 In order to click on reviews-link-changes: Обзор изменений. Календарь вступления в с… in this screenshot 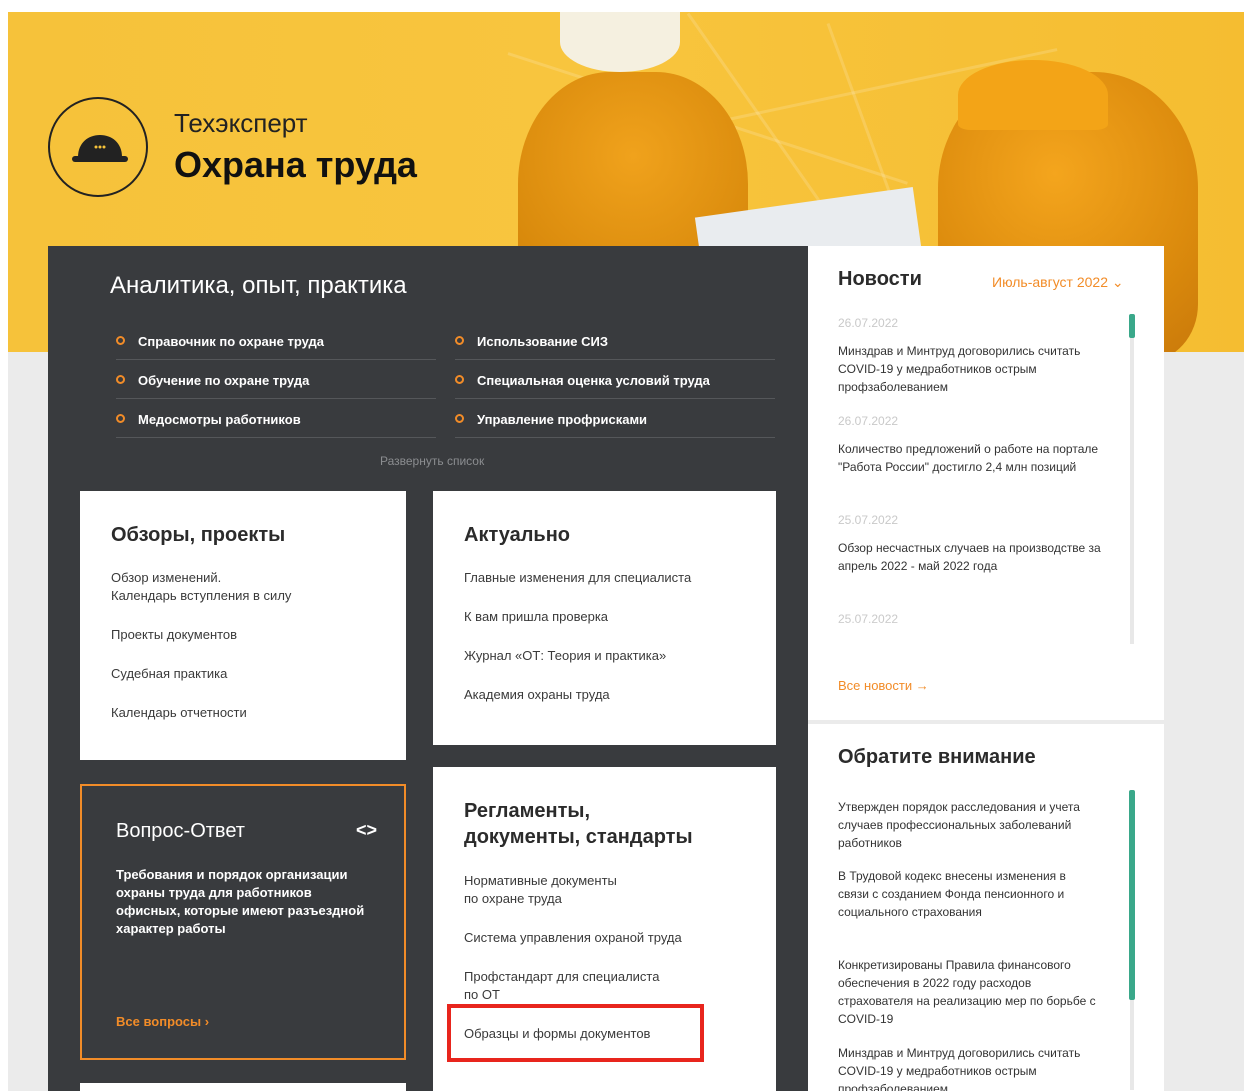, I will do `click(201, 587)`.